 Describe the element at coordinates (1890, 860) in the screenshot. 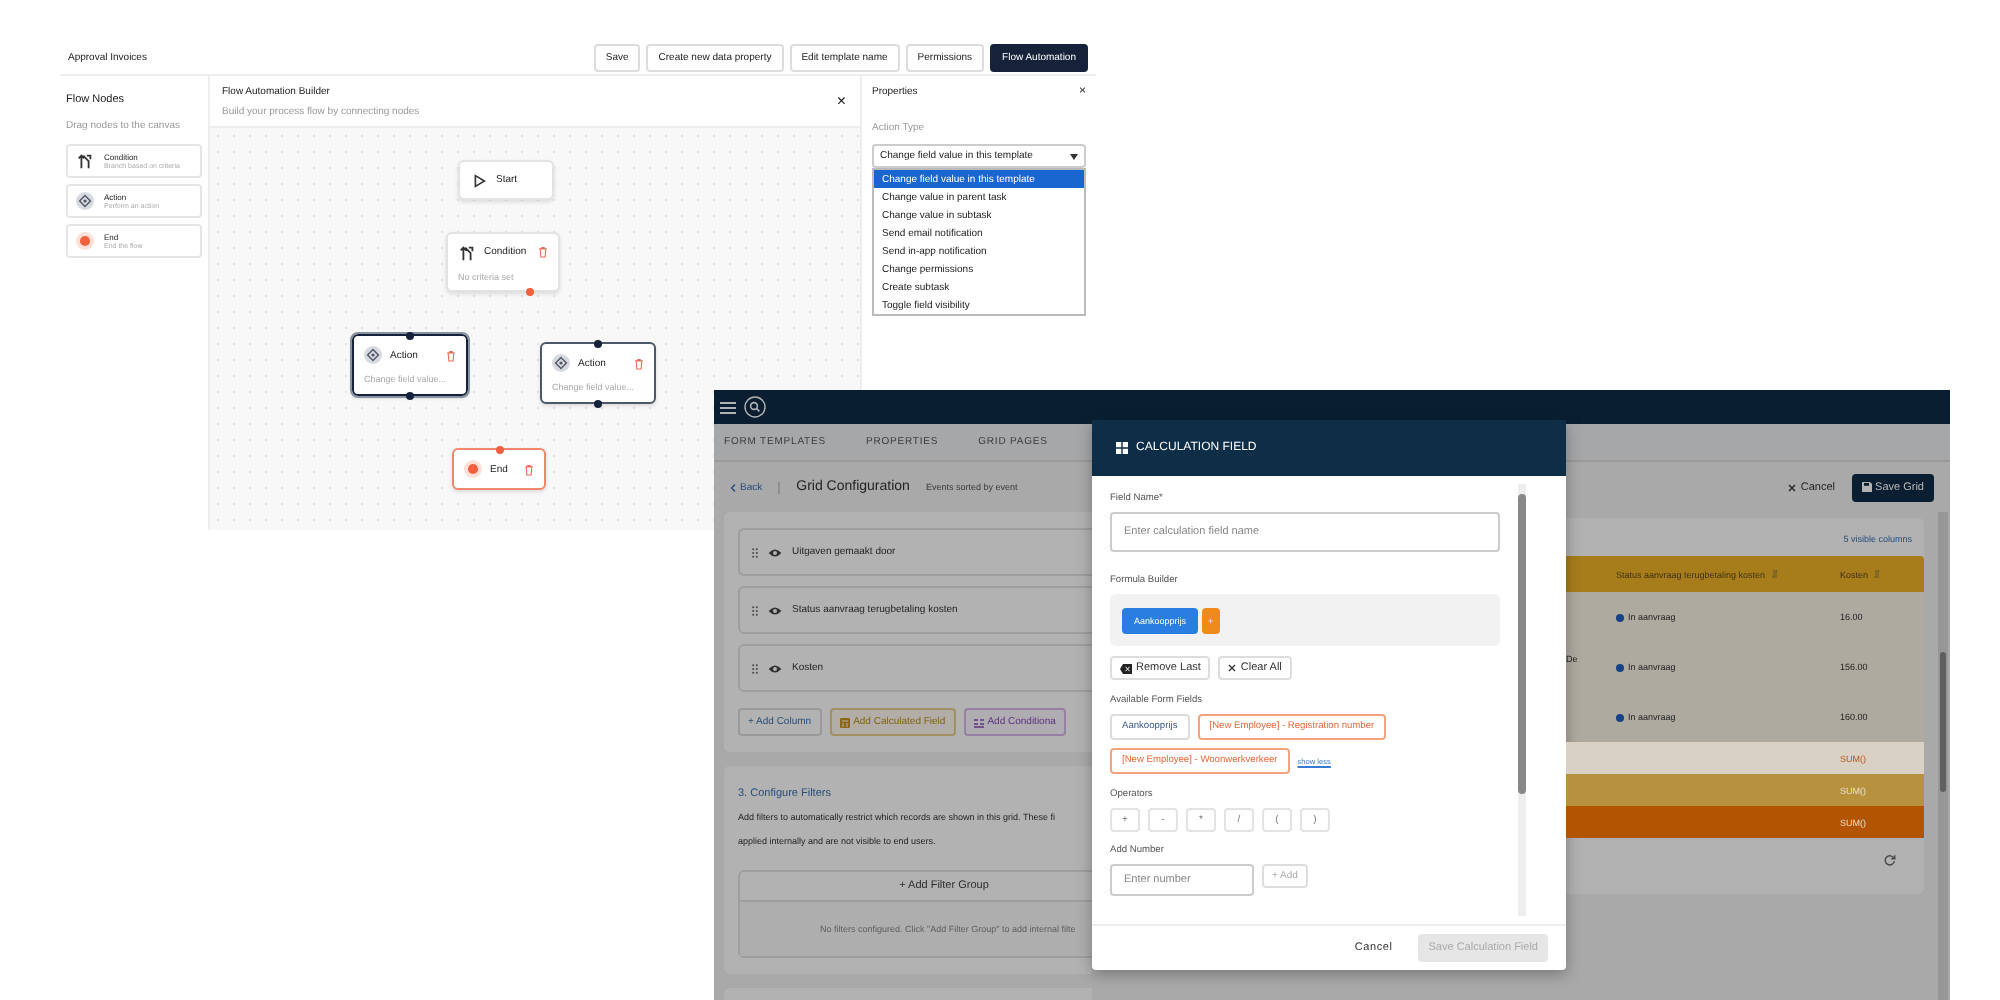

I see `refresh-icon` at that location.